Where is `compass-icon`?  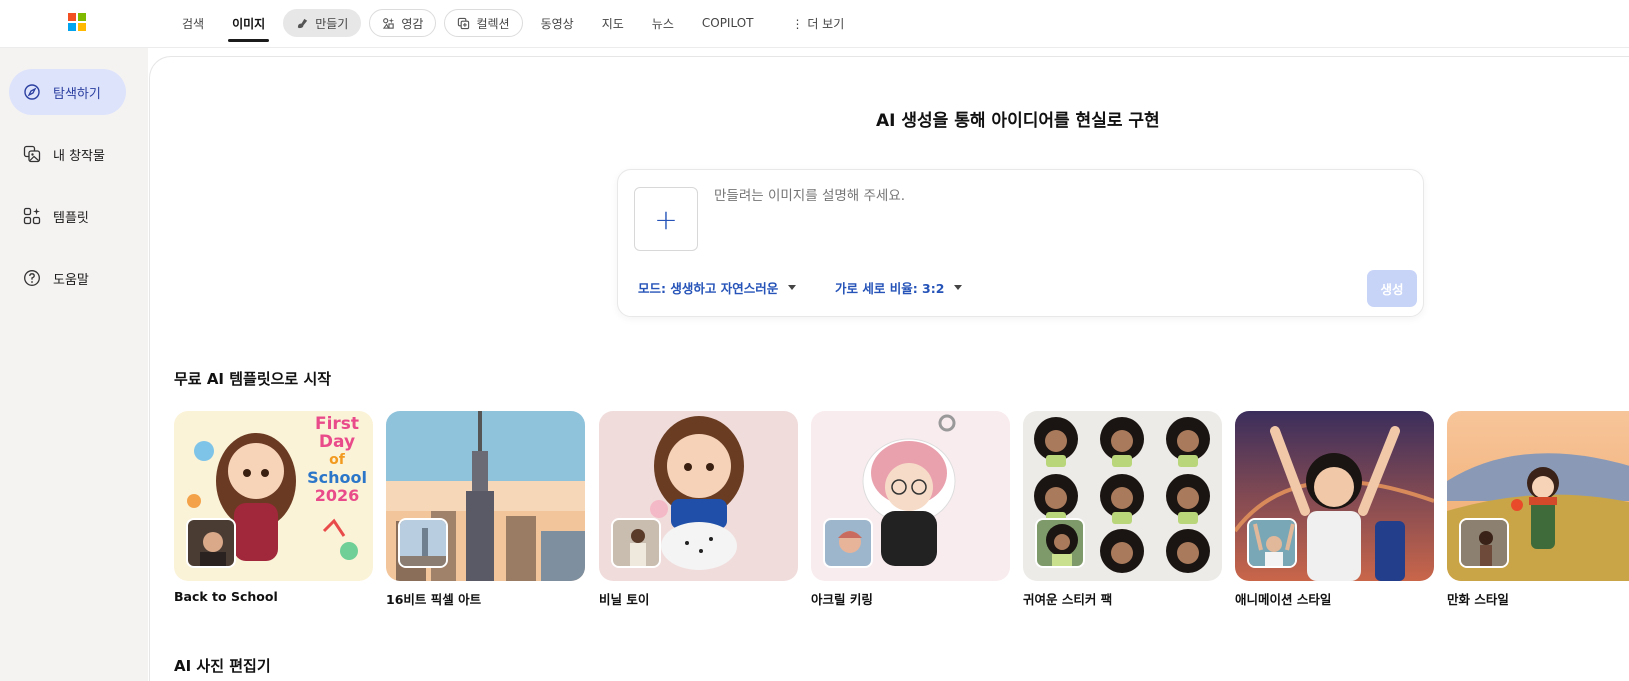 compass-icon is located at coordinates (32, 92).